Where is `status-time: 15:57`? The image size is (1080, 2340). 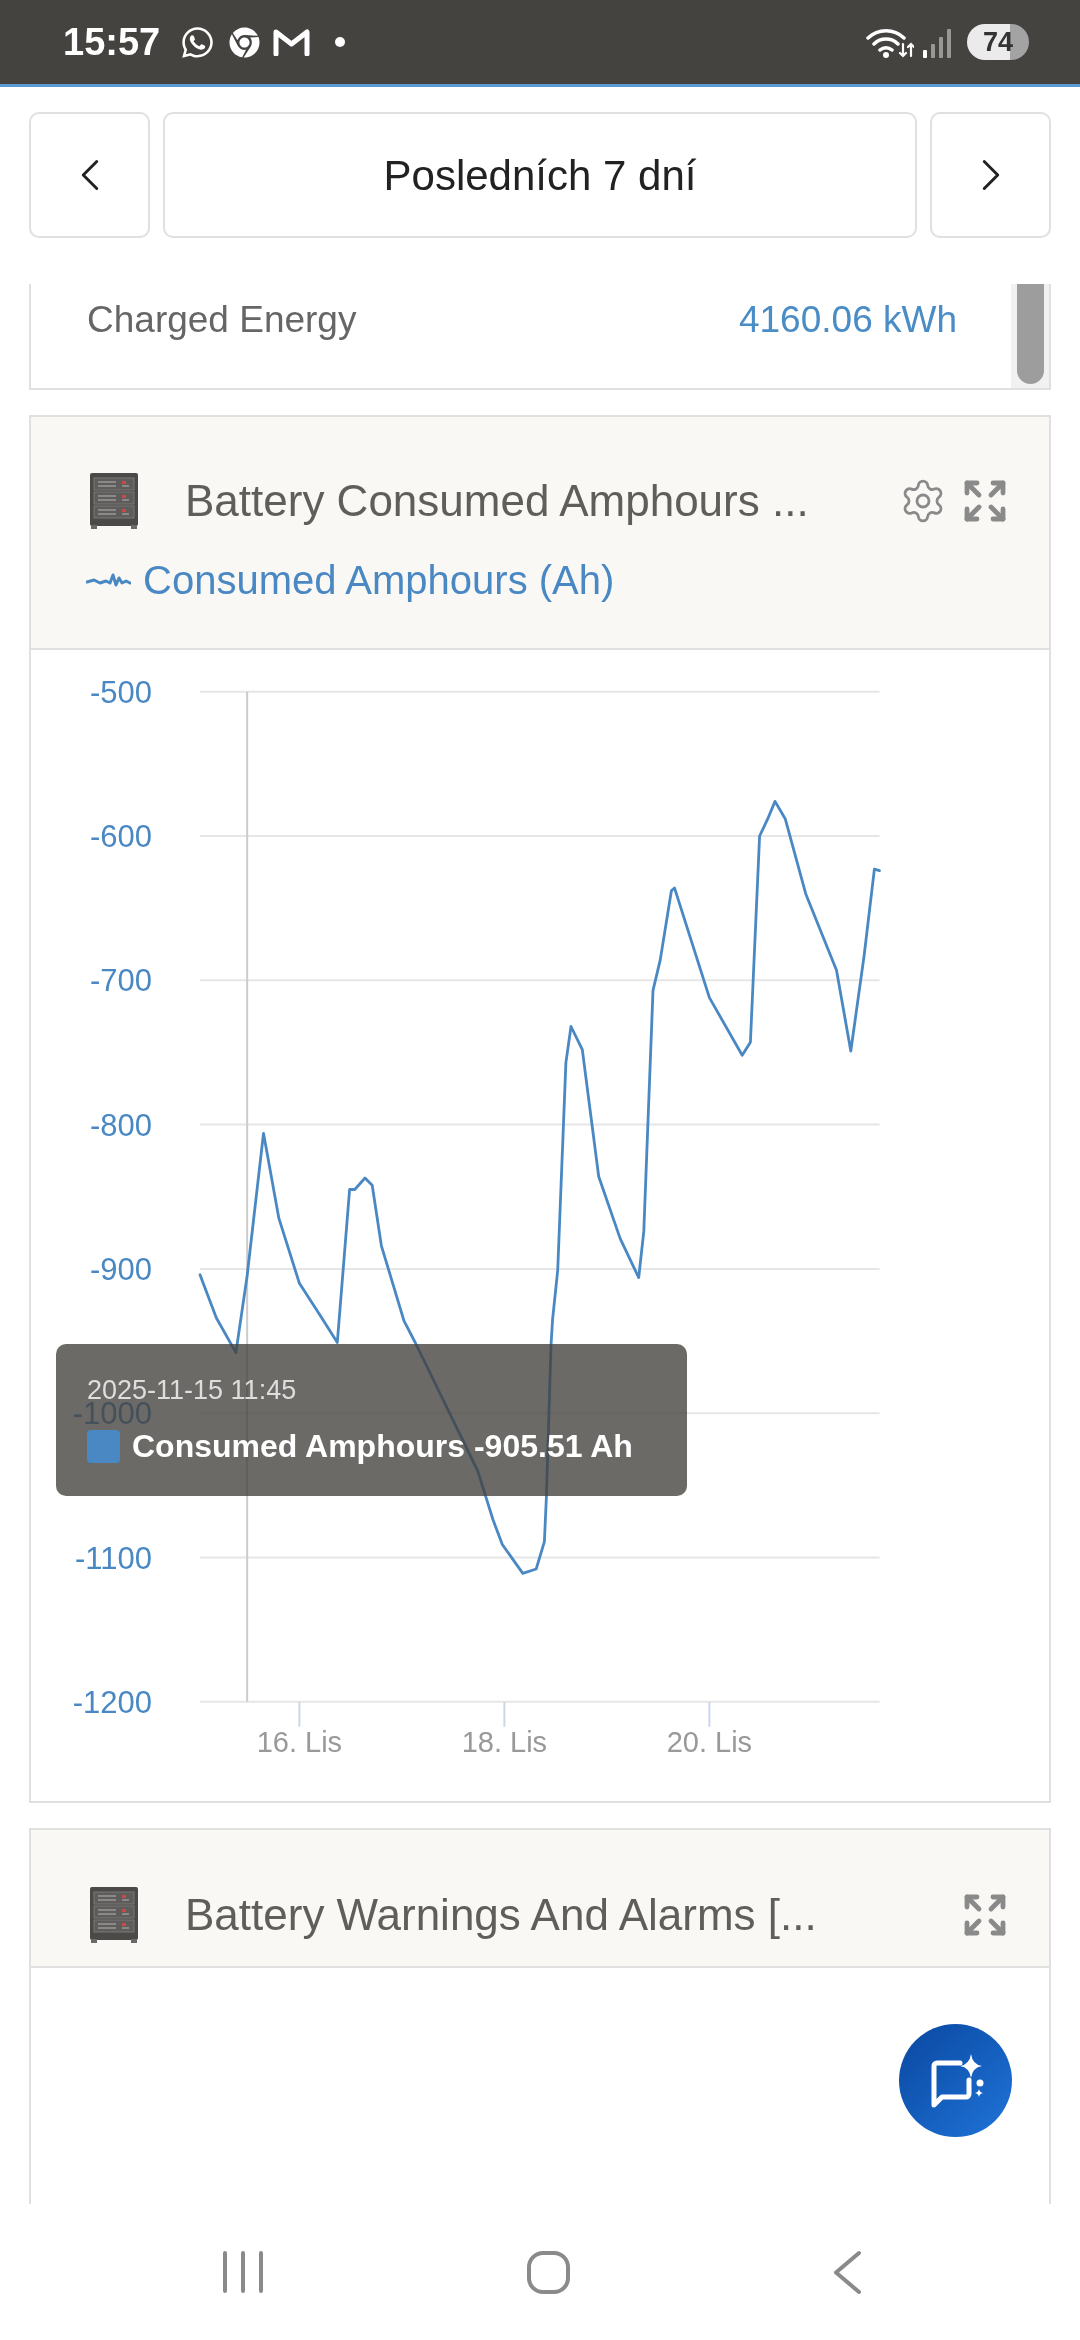 status-time: 15:57 is located at coordinates (112, 42).